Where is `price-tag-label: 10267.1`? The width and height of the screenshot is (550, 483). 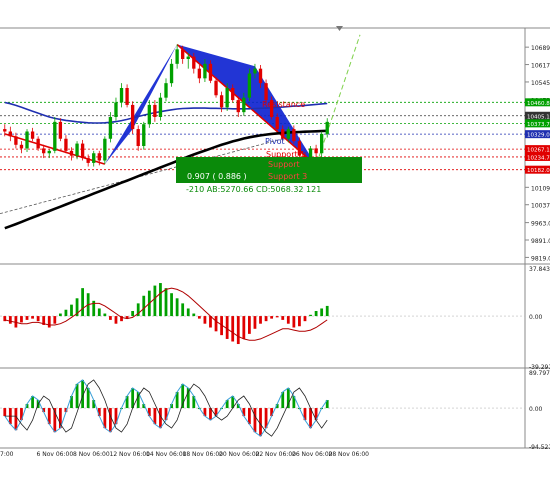 price-tag-label: 10267.1 is located at coordinates (538, 151).